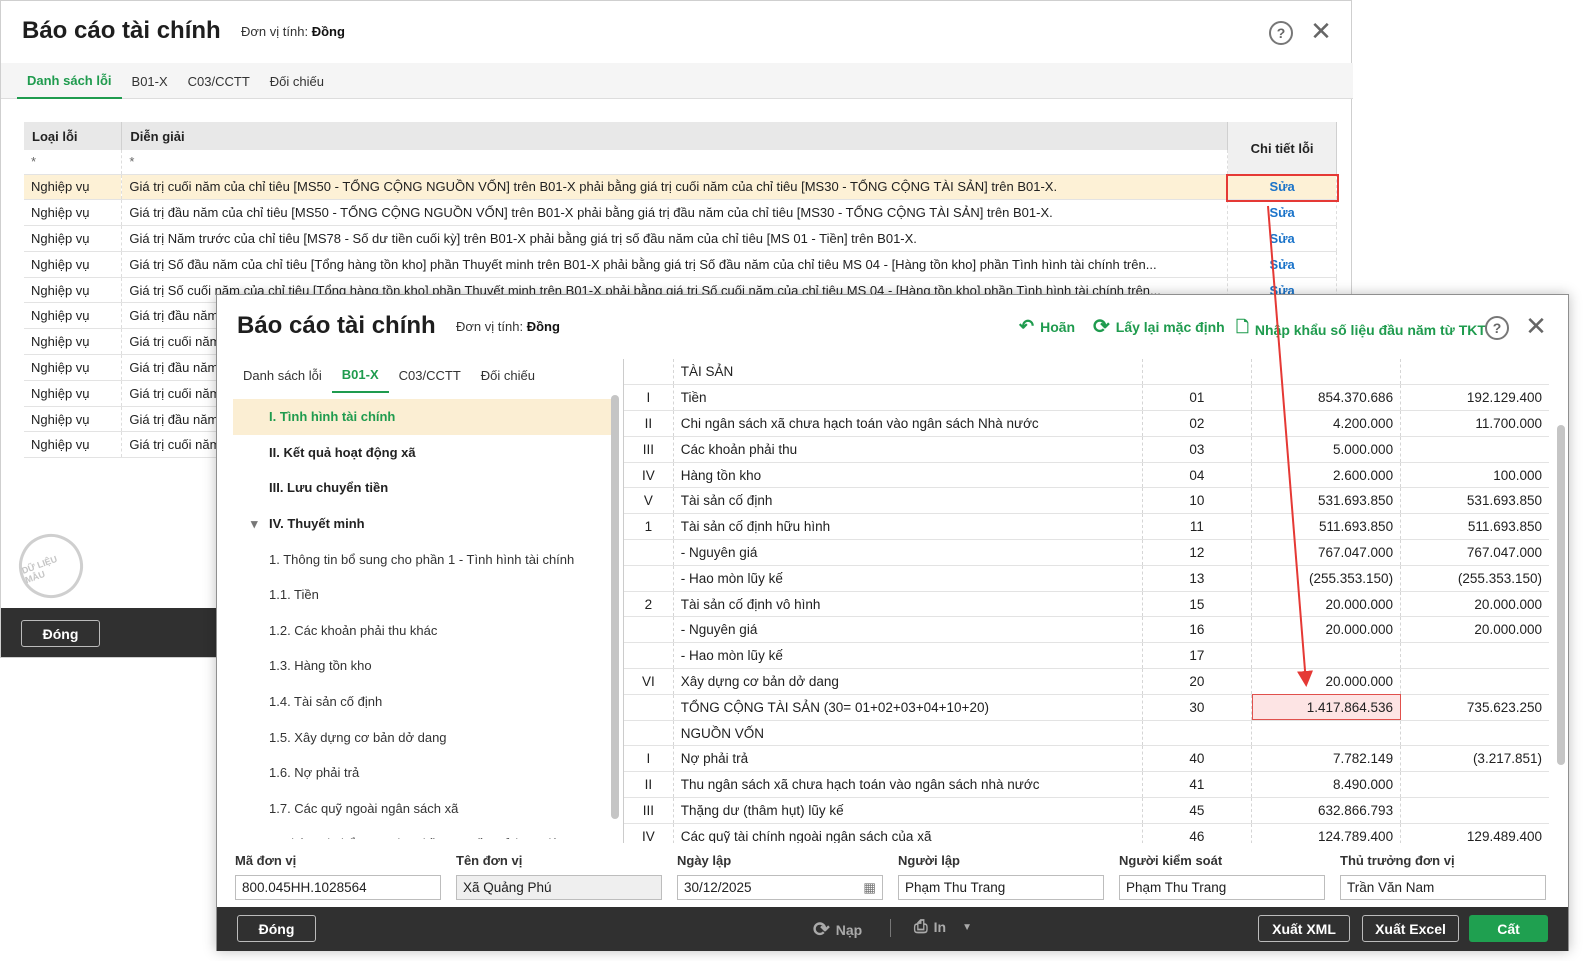 The width and height of the screenshot is (1585, 961). I want to click on grid-cell-end: 511.693.850, so click(1326, 527).